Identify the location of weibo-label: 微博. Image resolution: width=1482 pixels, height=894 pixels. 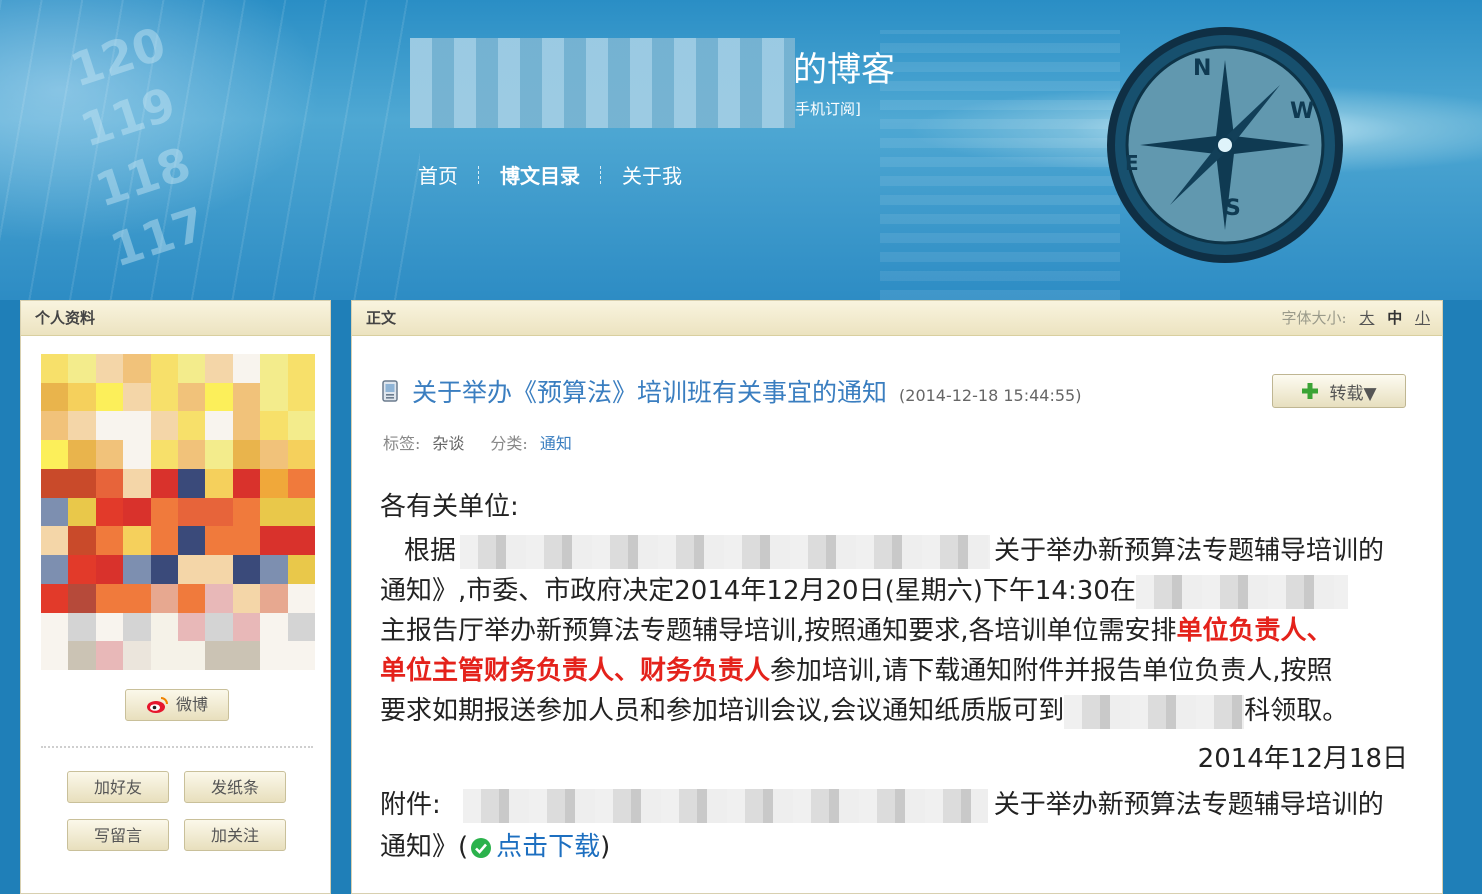
(191, 704).